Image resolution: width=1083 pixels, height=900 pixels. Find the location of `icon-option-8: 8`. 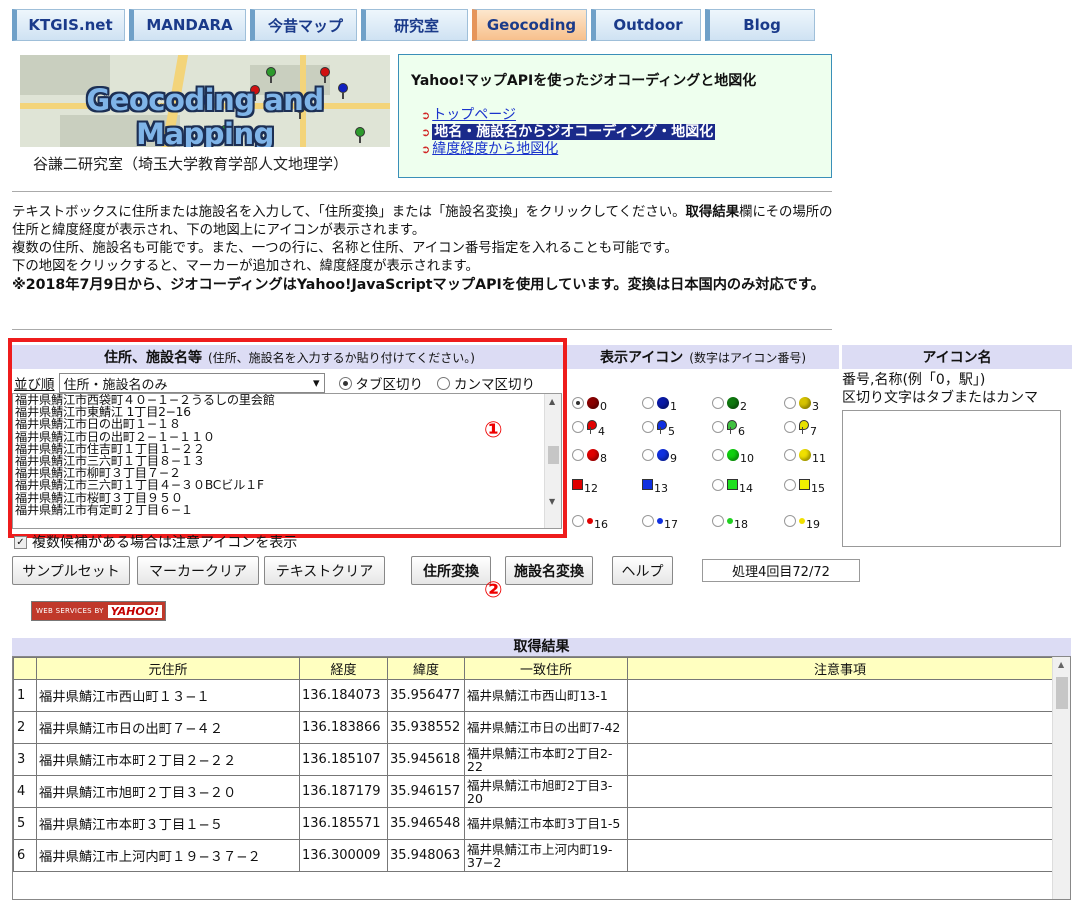

icon-option-8: 8 is located at coordinates (589, 456).